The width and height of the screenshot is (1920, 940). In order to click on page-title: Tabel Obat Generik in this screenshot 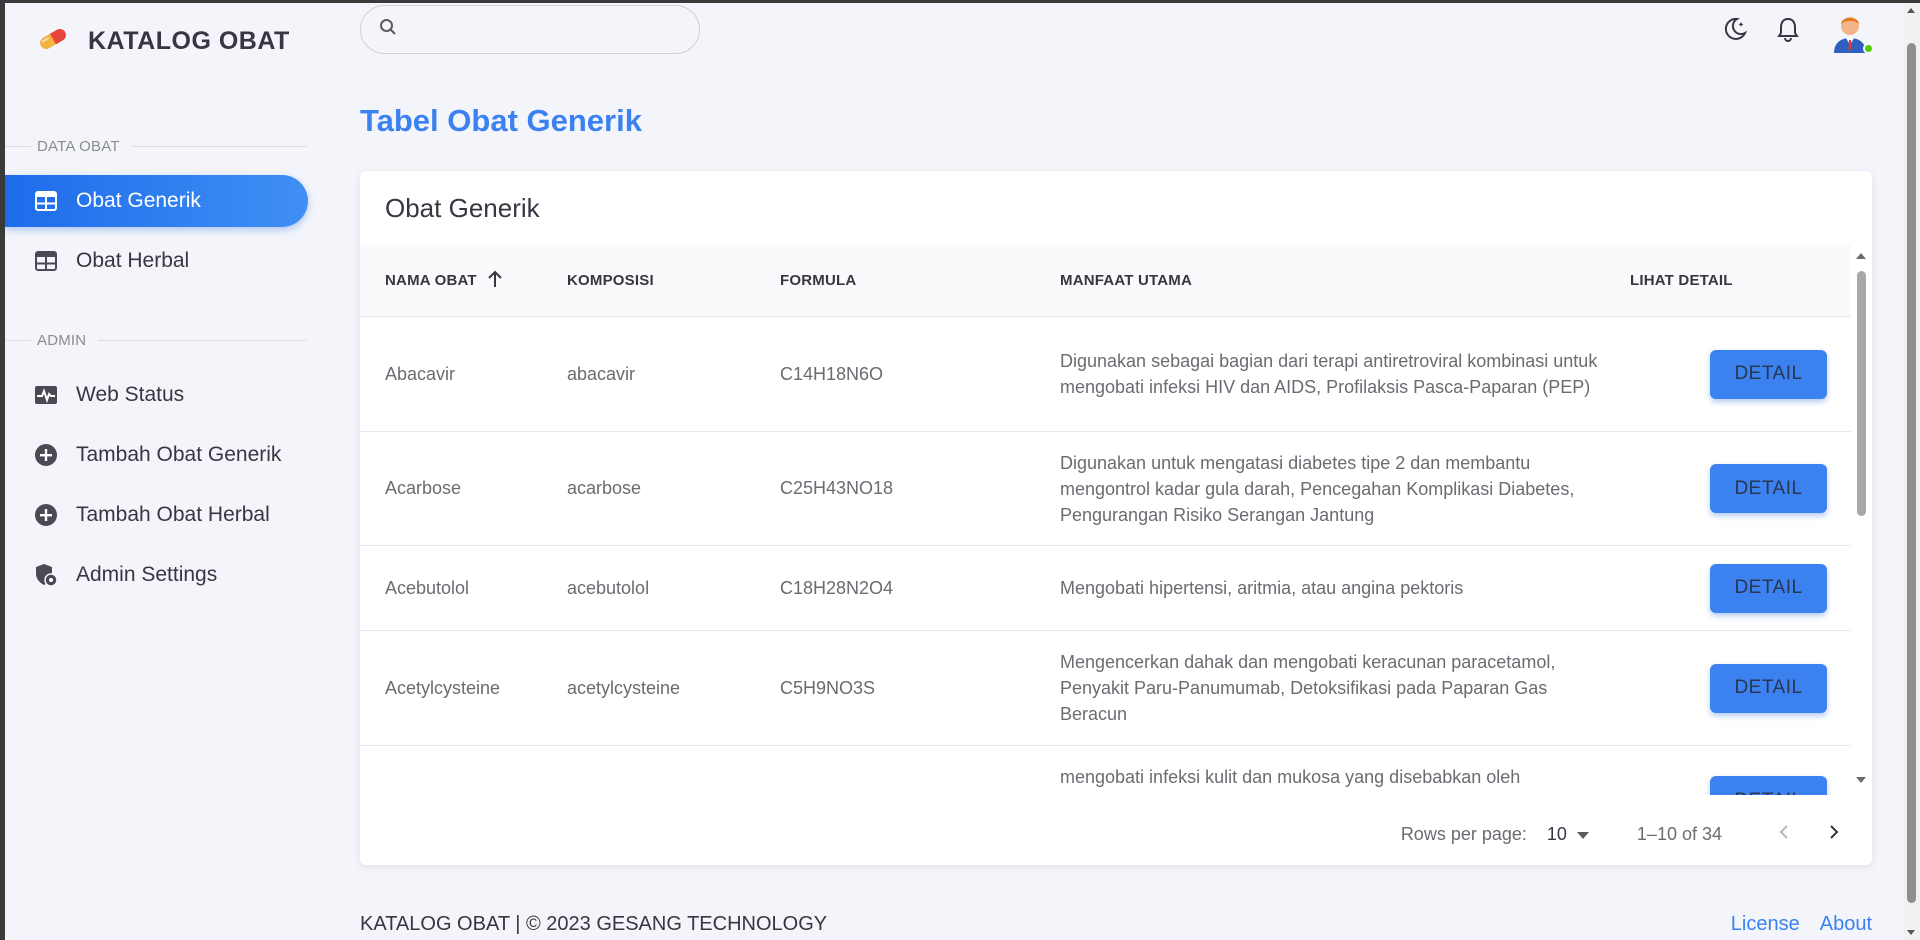, I will do `click(501, 120)`.